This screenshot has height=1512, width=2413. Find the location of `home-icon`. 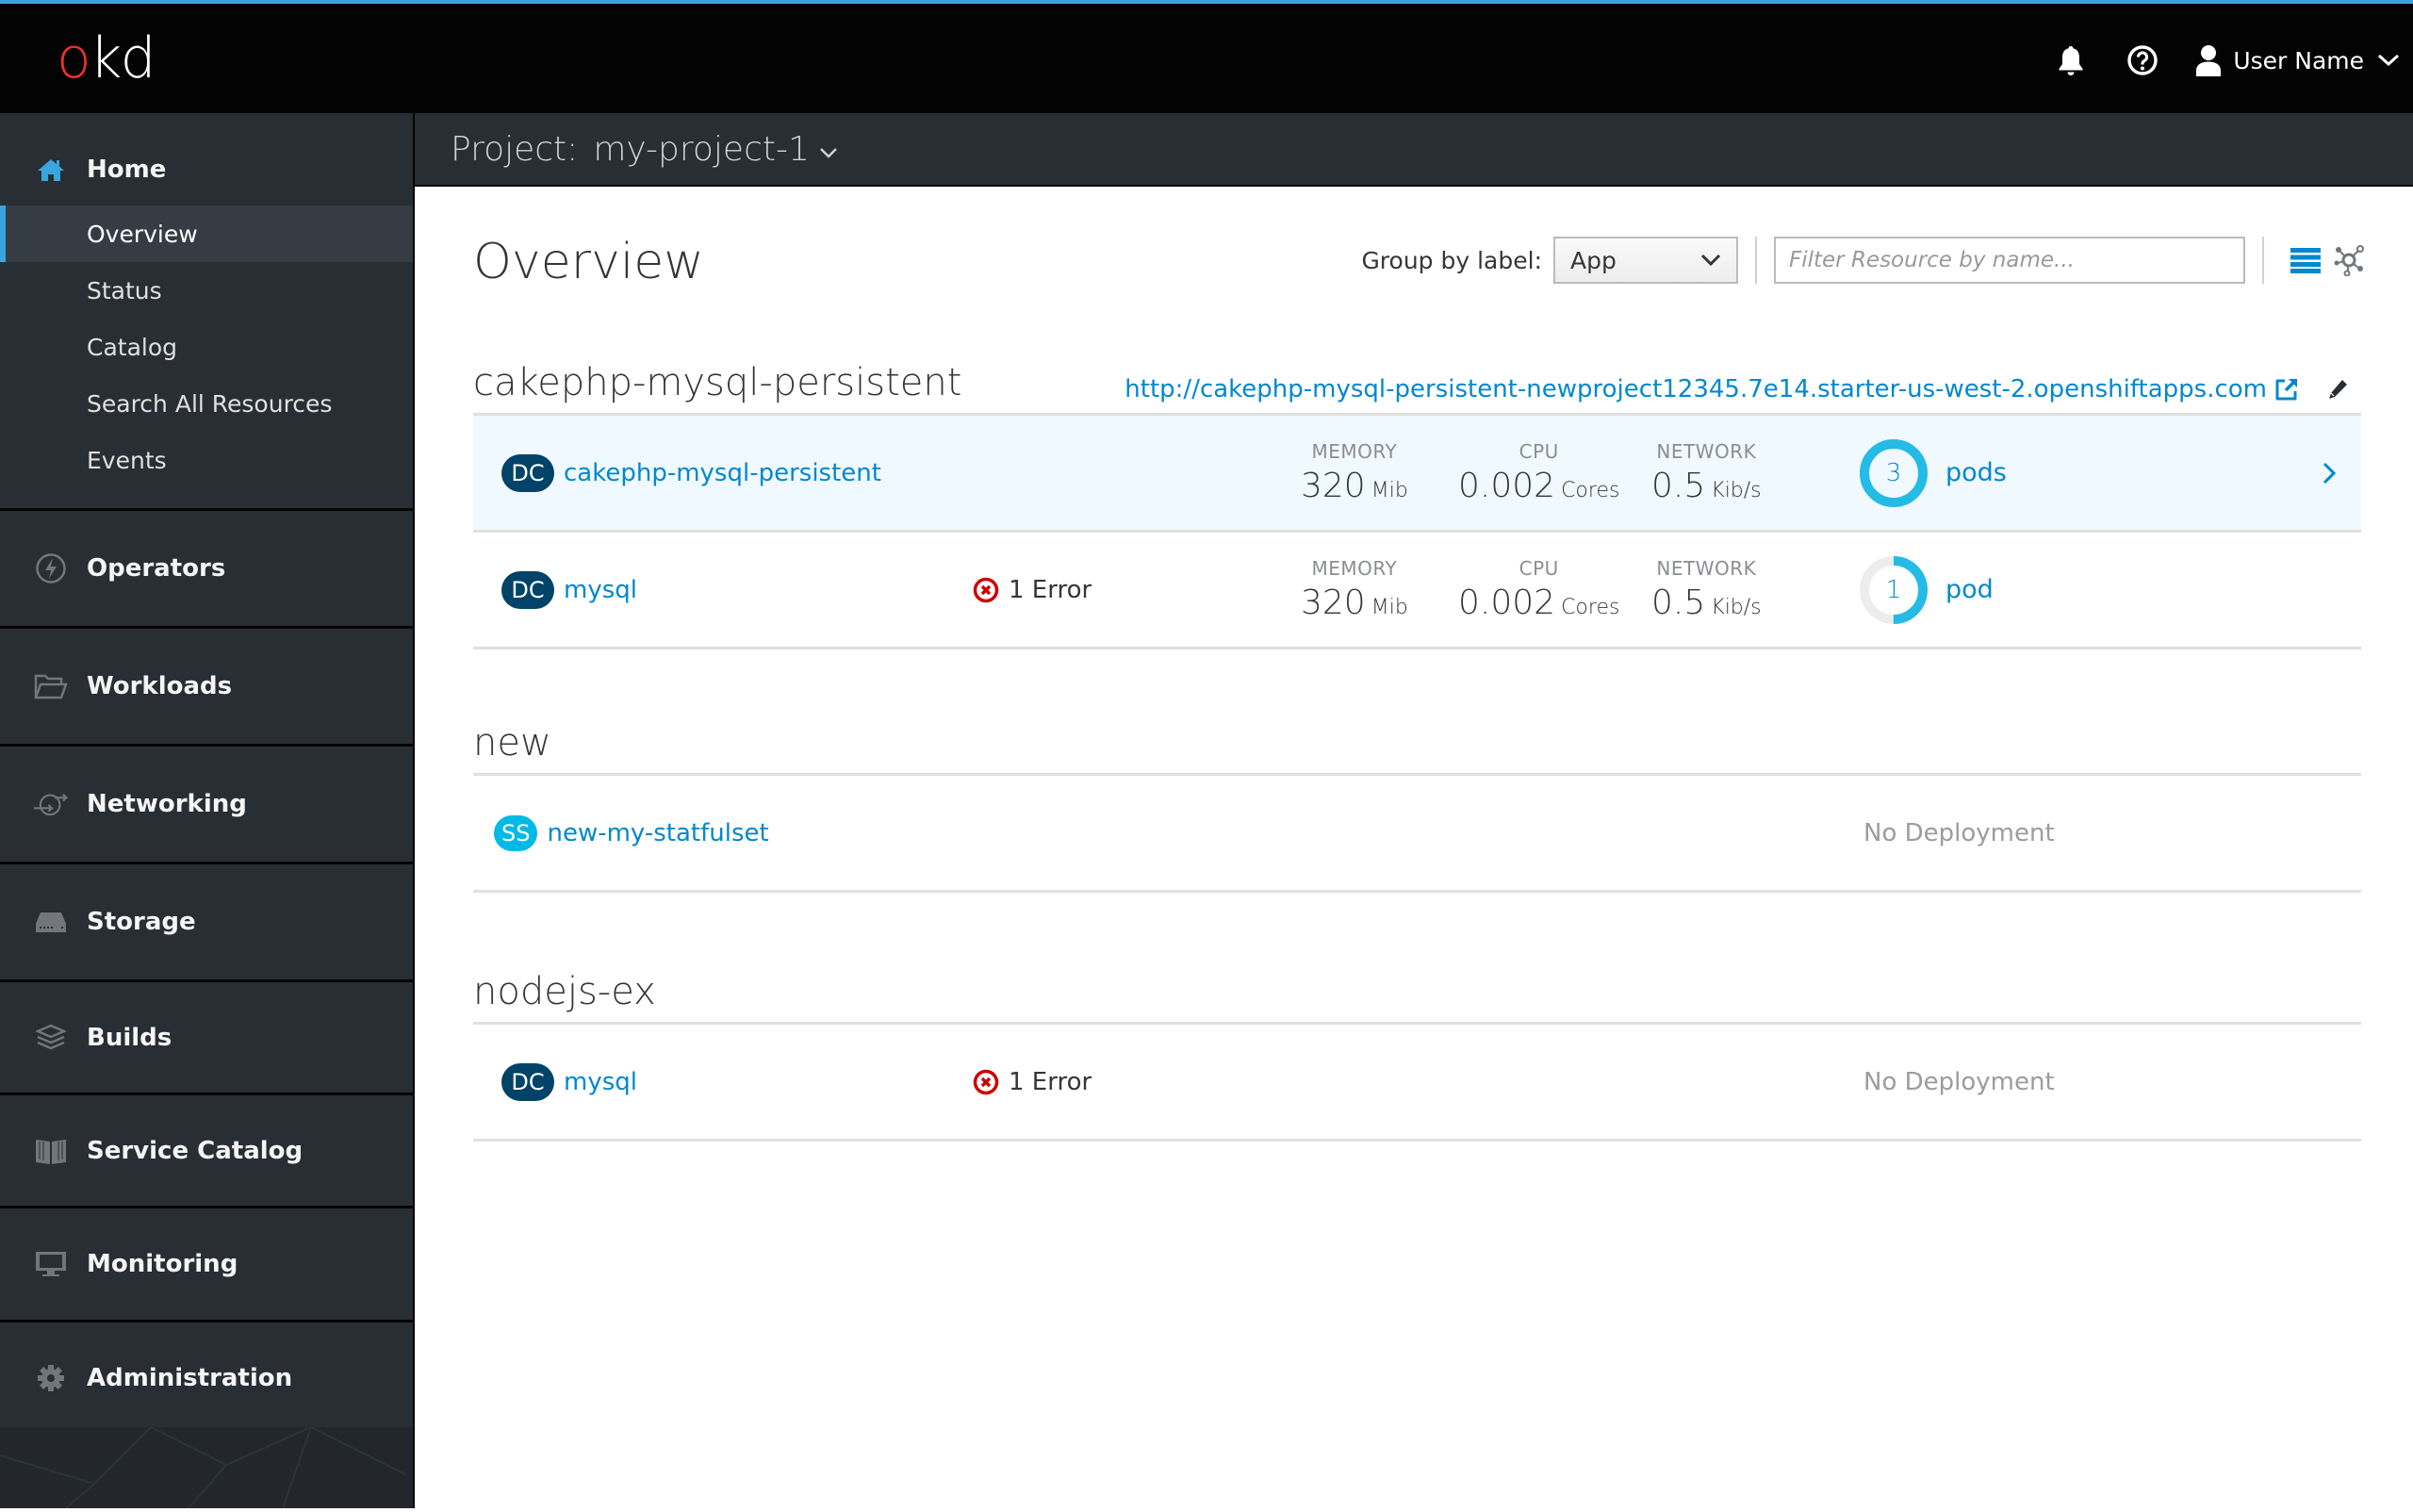

home-icon is located at coordinates (51, 170).